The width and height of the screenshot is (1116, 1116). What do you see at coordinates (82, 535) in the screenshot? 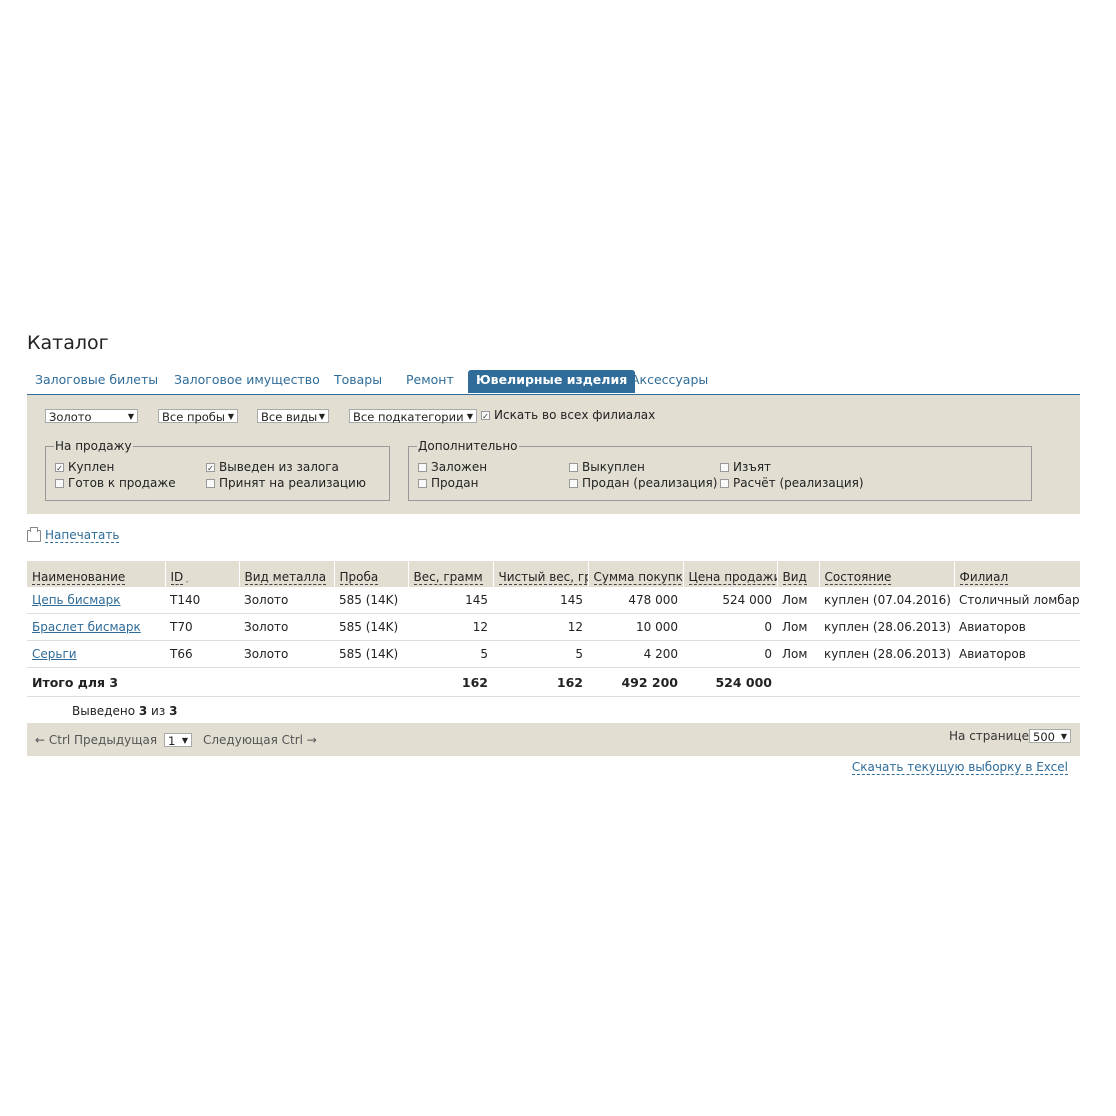
I see `print-link: Напечатать` at bounding box center [82, 535].